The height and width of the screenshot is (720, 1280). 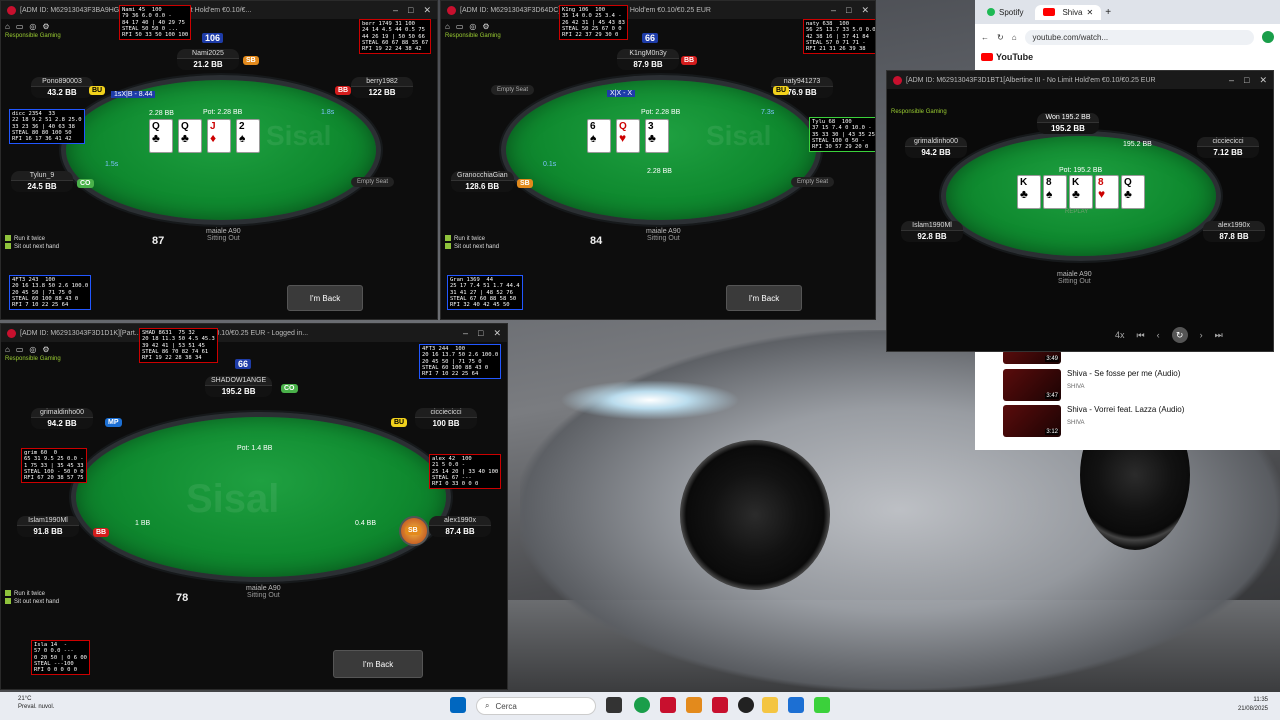 What do you see at coordinates (1068, 123) in the screenshot?
I see `seat-top: Won 195.2 BB 195.2 BB` at bounding box center [1068, 123].